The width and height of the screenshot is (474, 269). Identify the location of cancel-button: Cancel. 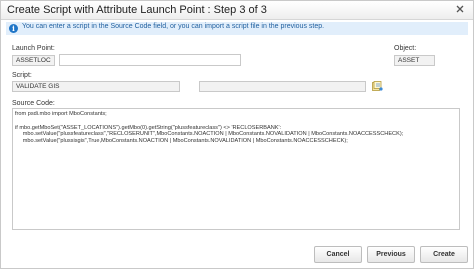
(338, 254).